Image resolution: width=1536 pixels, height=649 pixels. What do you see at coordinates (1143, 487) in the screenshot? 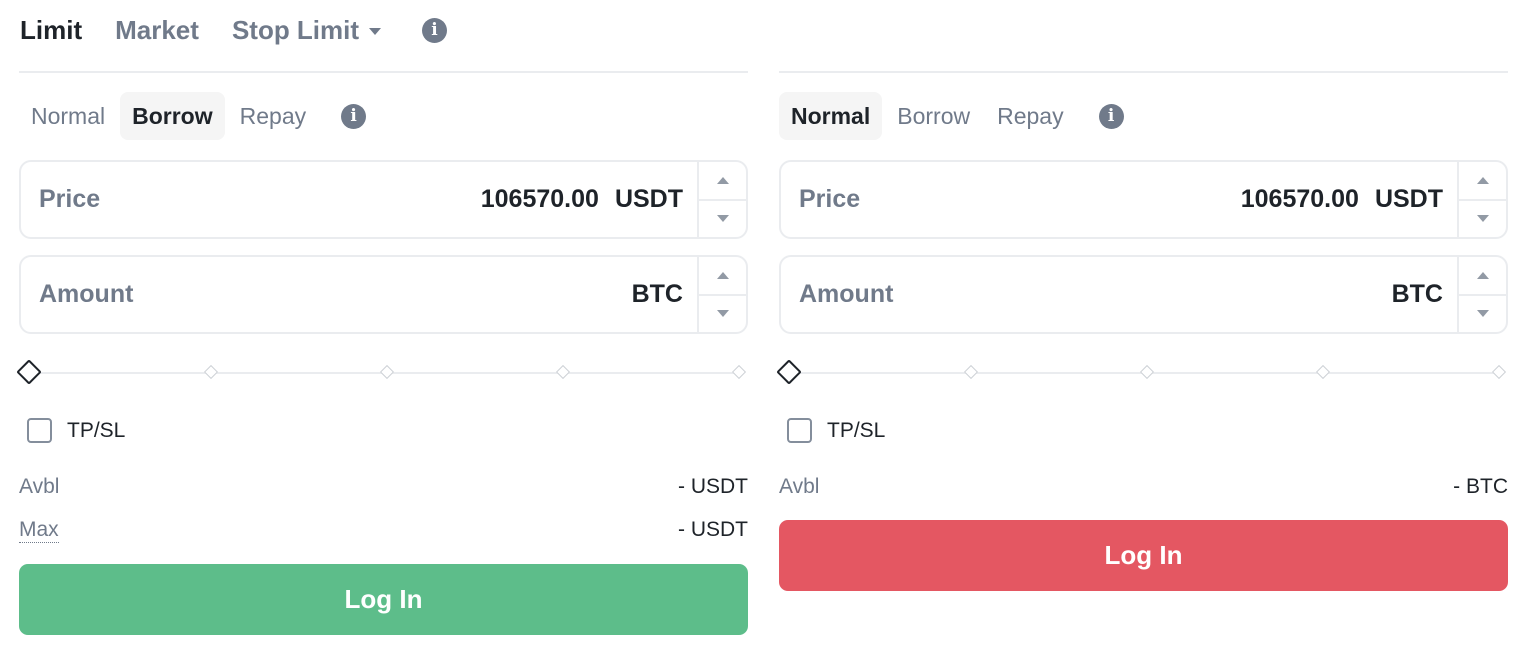
I see `avbl-row: Avbl - BTC` at bounding box center [1143, 487].